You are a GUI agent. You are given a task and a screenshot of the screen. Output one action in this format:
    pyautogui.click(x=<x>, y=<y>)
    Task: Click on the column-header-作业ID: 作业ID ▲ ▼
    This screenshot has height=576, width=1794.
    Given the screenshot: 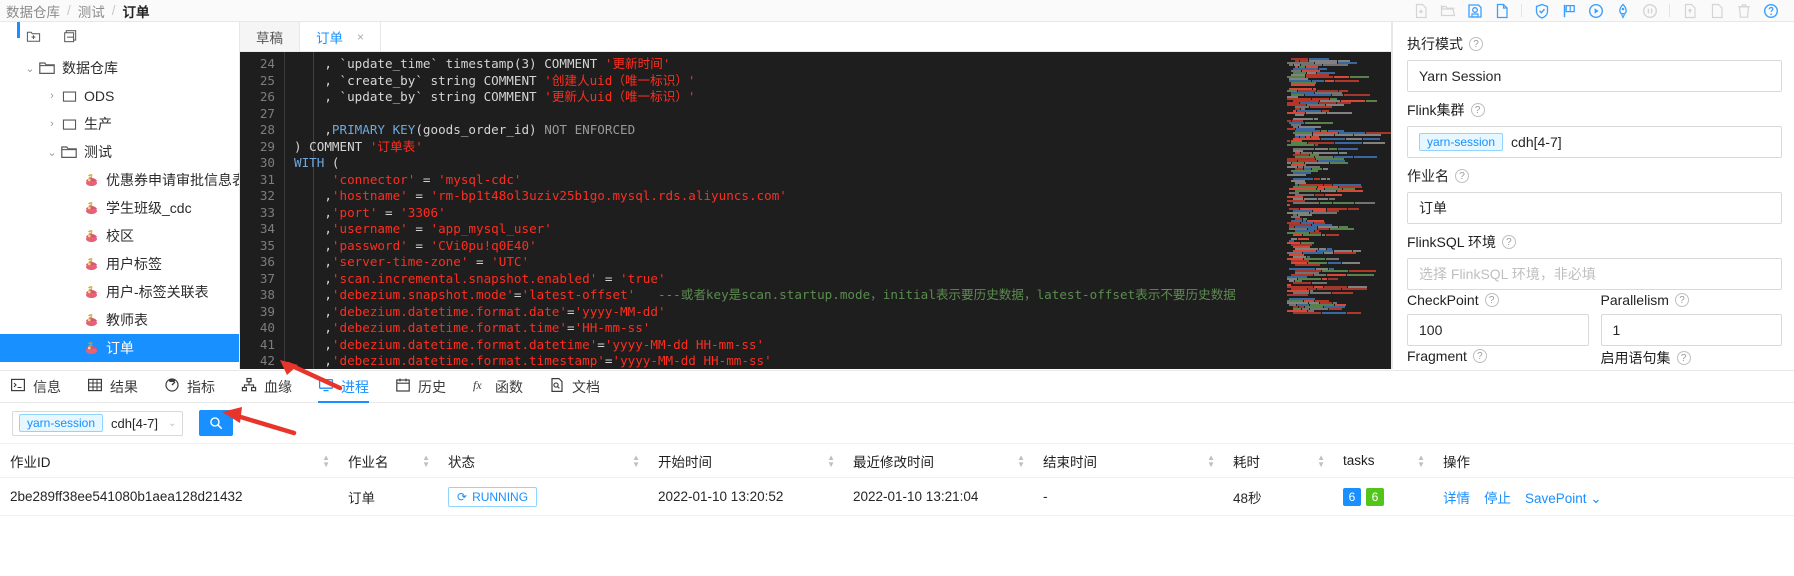 What is the action you would take?
    pyautogui.click(x=169, y=460)
    